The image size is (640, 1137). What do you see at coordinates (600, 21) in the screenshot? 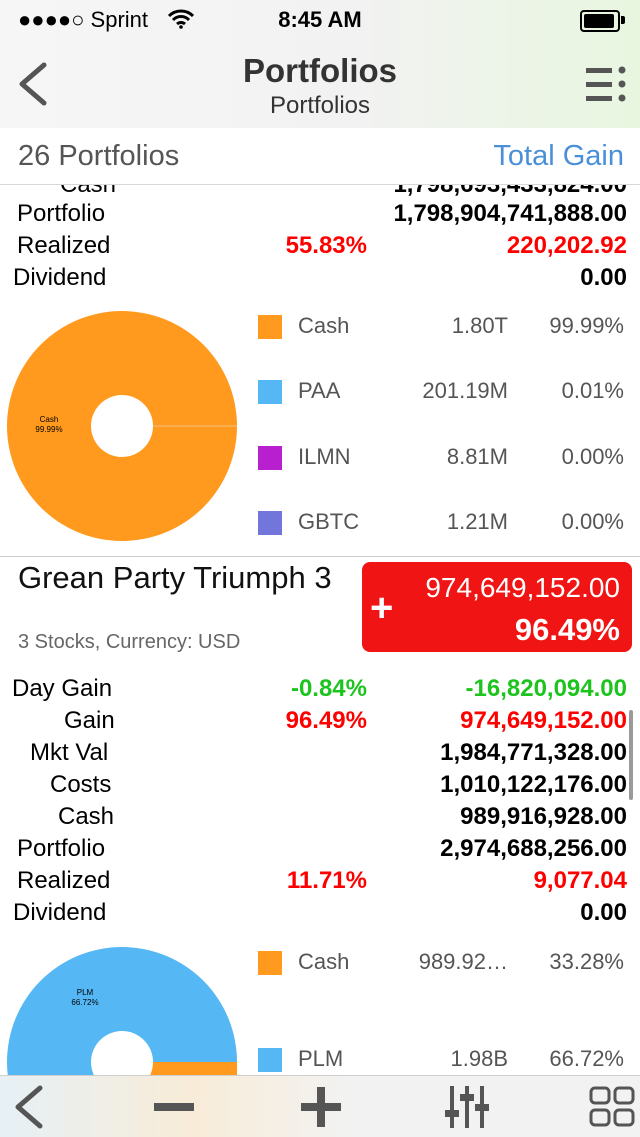
I see `battery-icon` at bounding box center [600, 21].